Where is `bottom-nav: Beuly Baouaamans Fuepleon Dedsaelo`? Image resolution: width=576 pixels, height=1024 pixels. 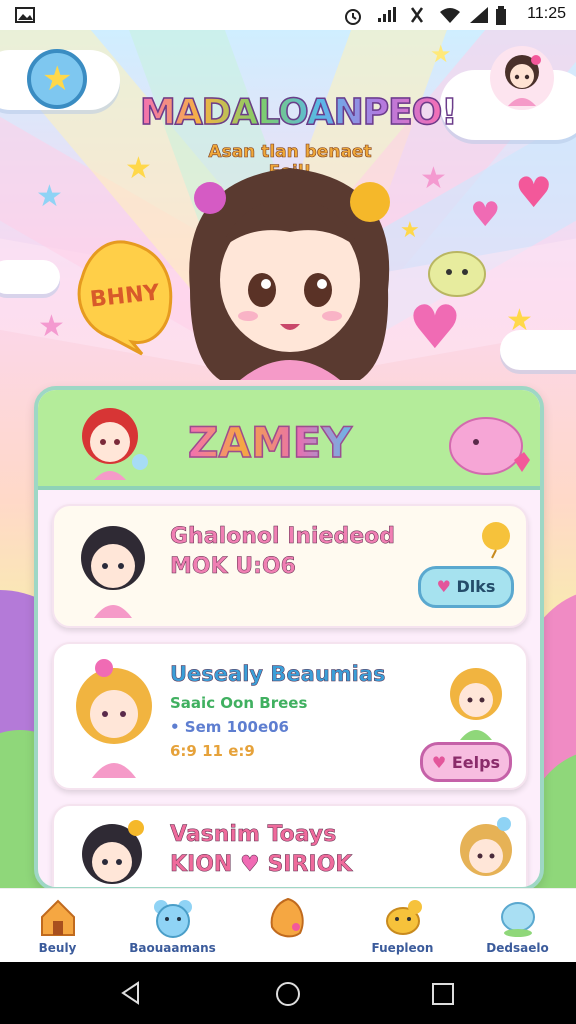 bottom-nav: Beuly Baouaamans Fuepleon Dedsaelo is located at coordinates (288, 925).